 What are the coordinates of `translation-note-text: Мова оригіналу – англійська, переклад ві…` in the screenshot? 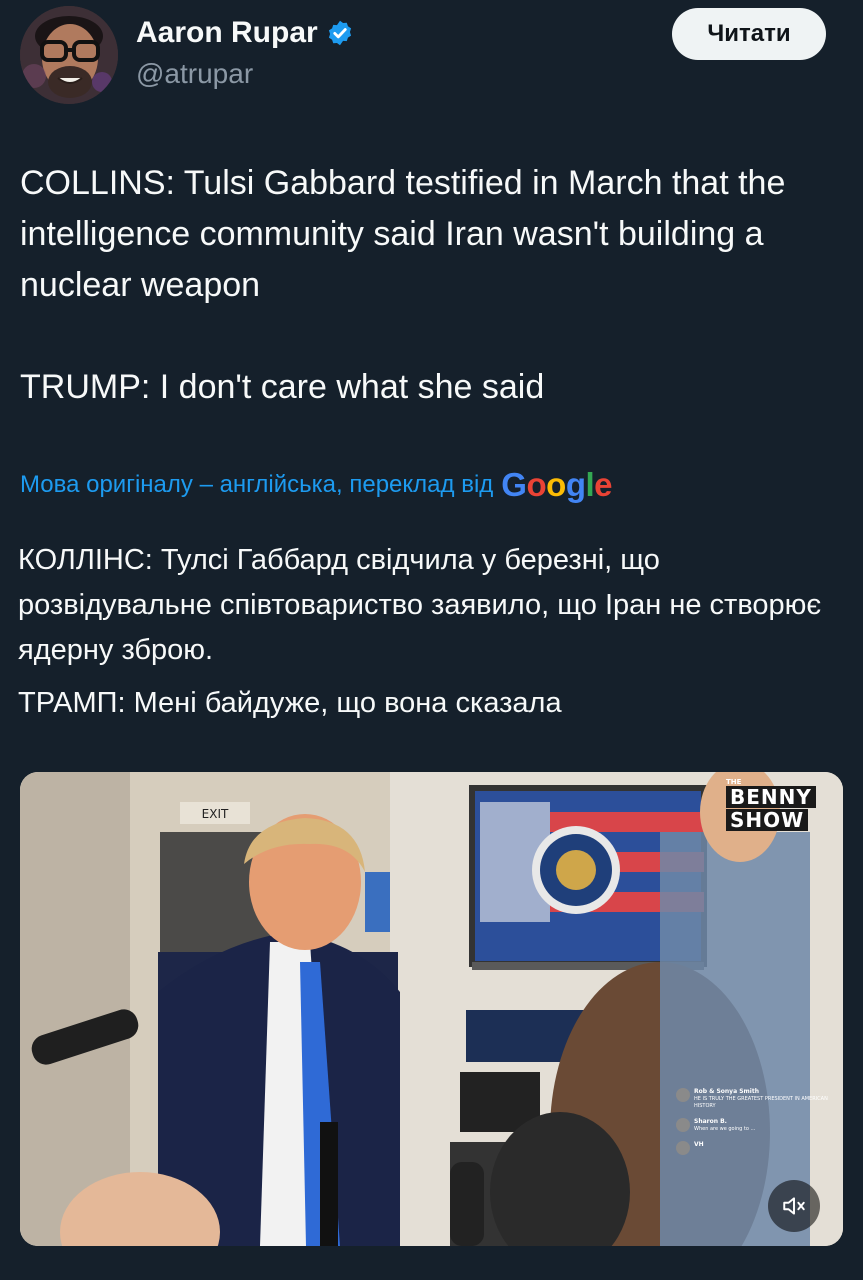 It's located at (256, 485).